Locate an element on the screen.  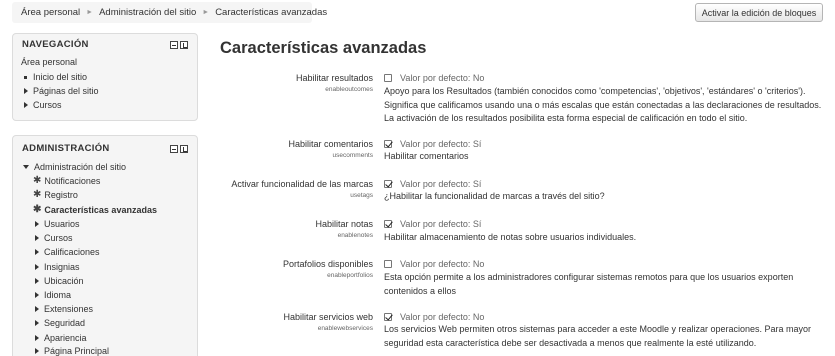
usetags-checkbox is located at coordinates (388, 184).